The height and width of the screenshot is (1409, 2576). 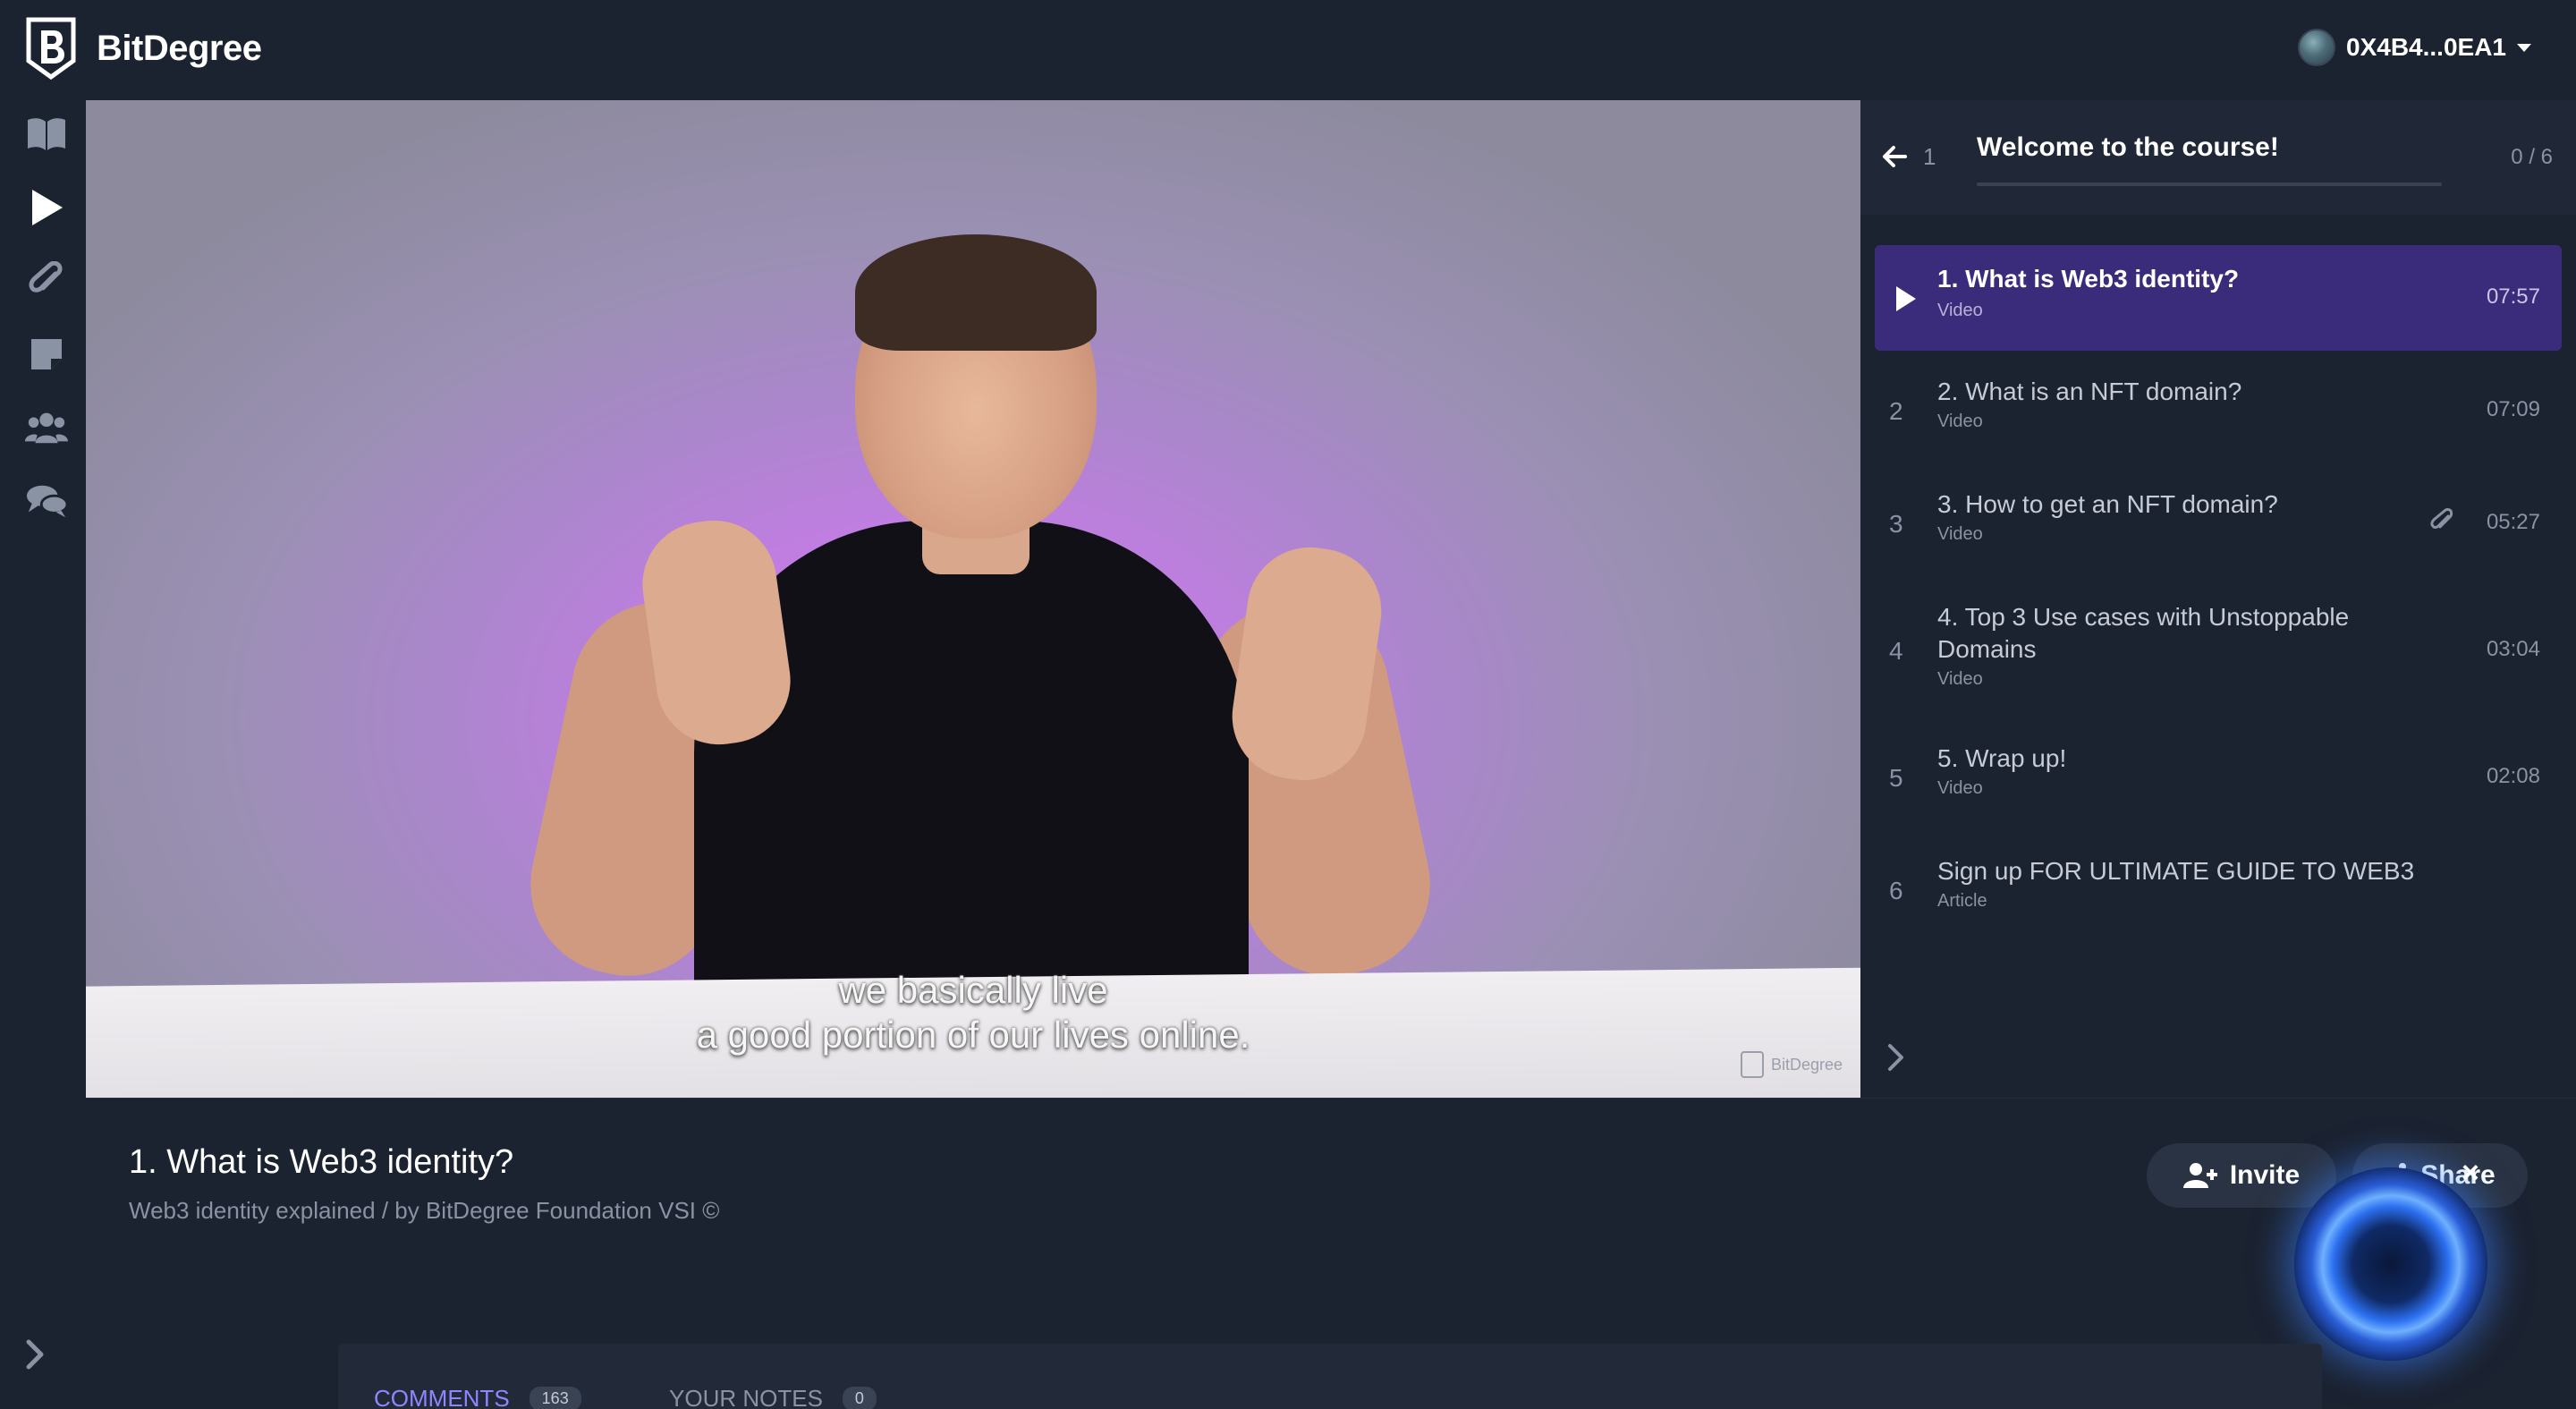 What do you see at coordinates (2316, 48) in the screenshot?
I see `avatar` at bounding box center [2316, 48].